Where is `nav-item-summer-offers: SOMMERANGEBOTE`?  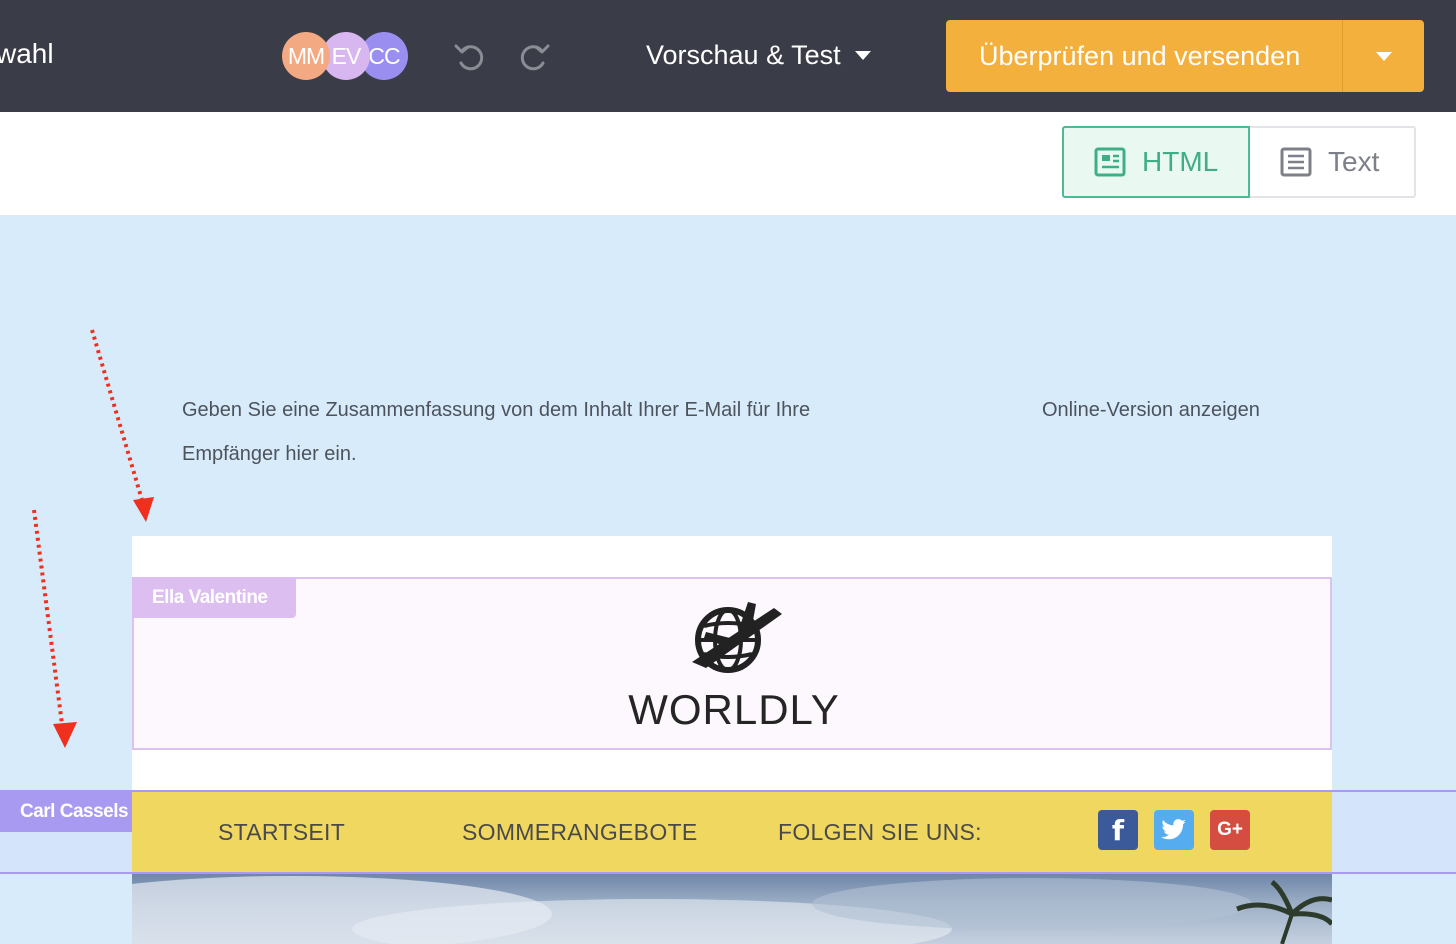
nav-item-summer-offers: SOMMERANGEBOTE is located at coordinates (580, 832).